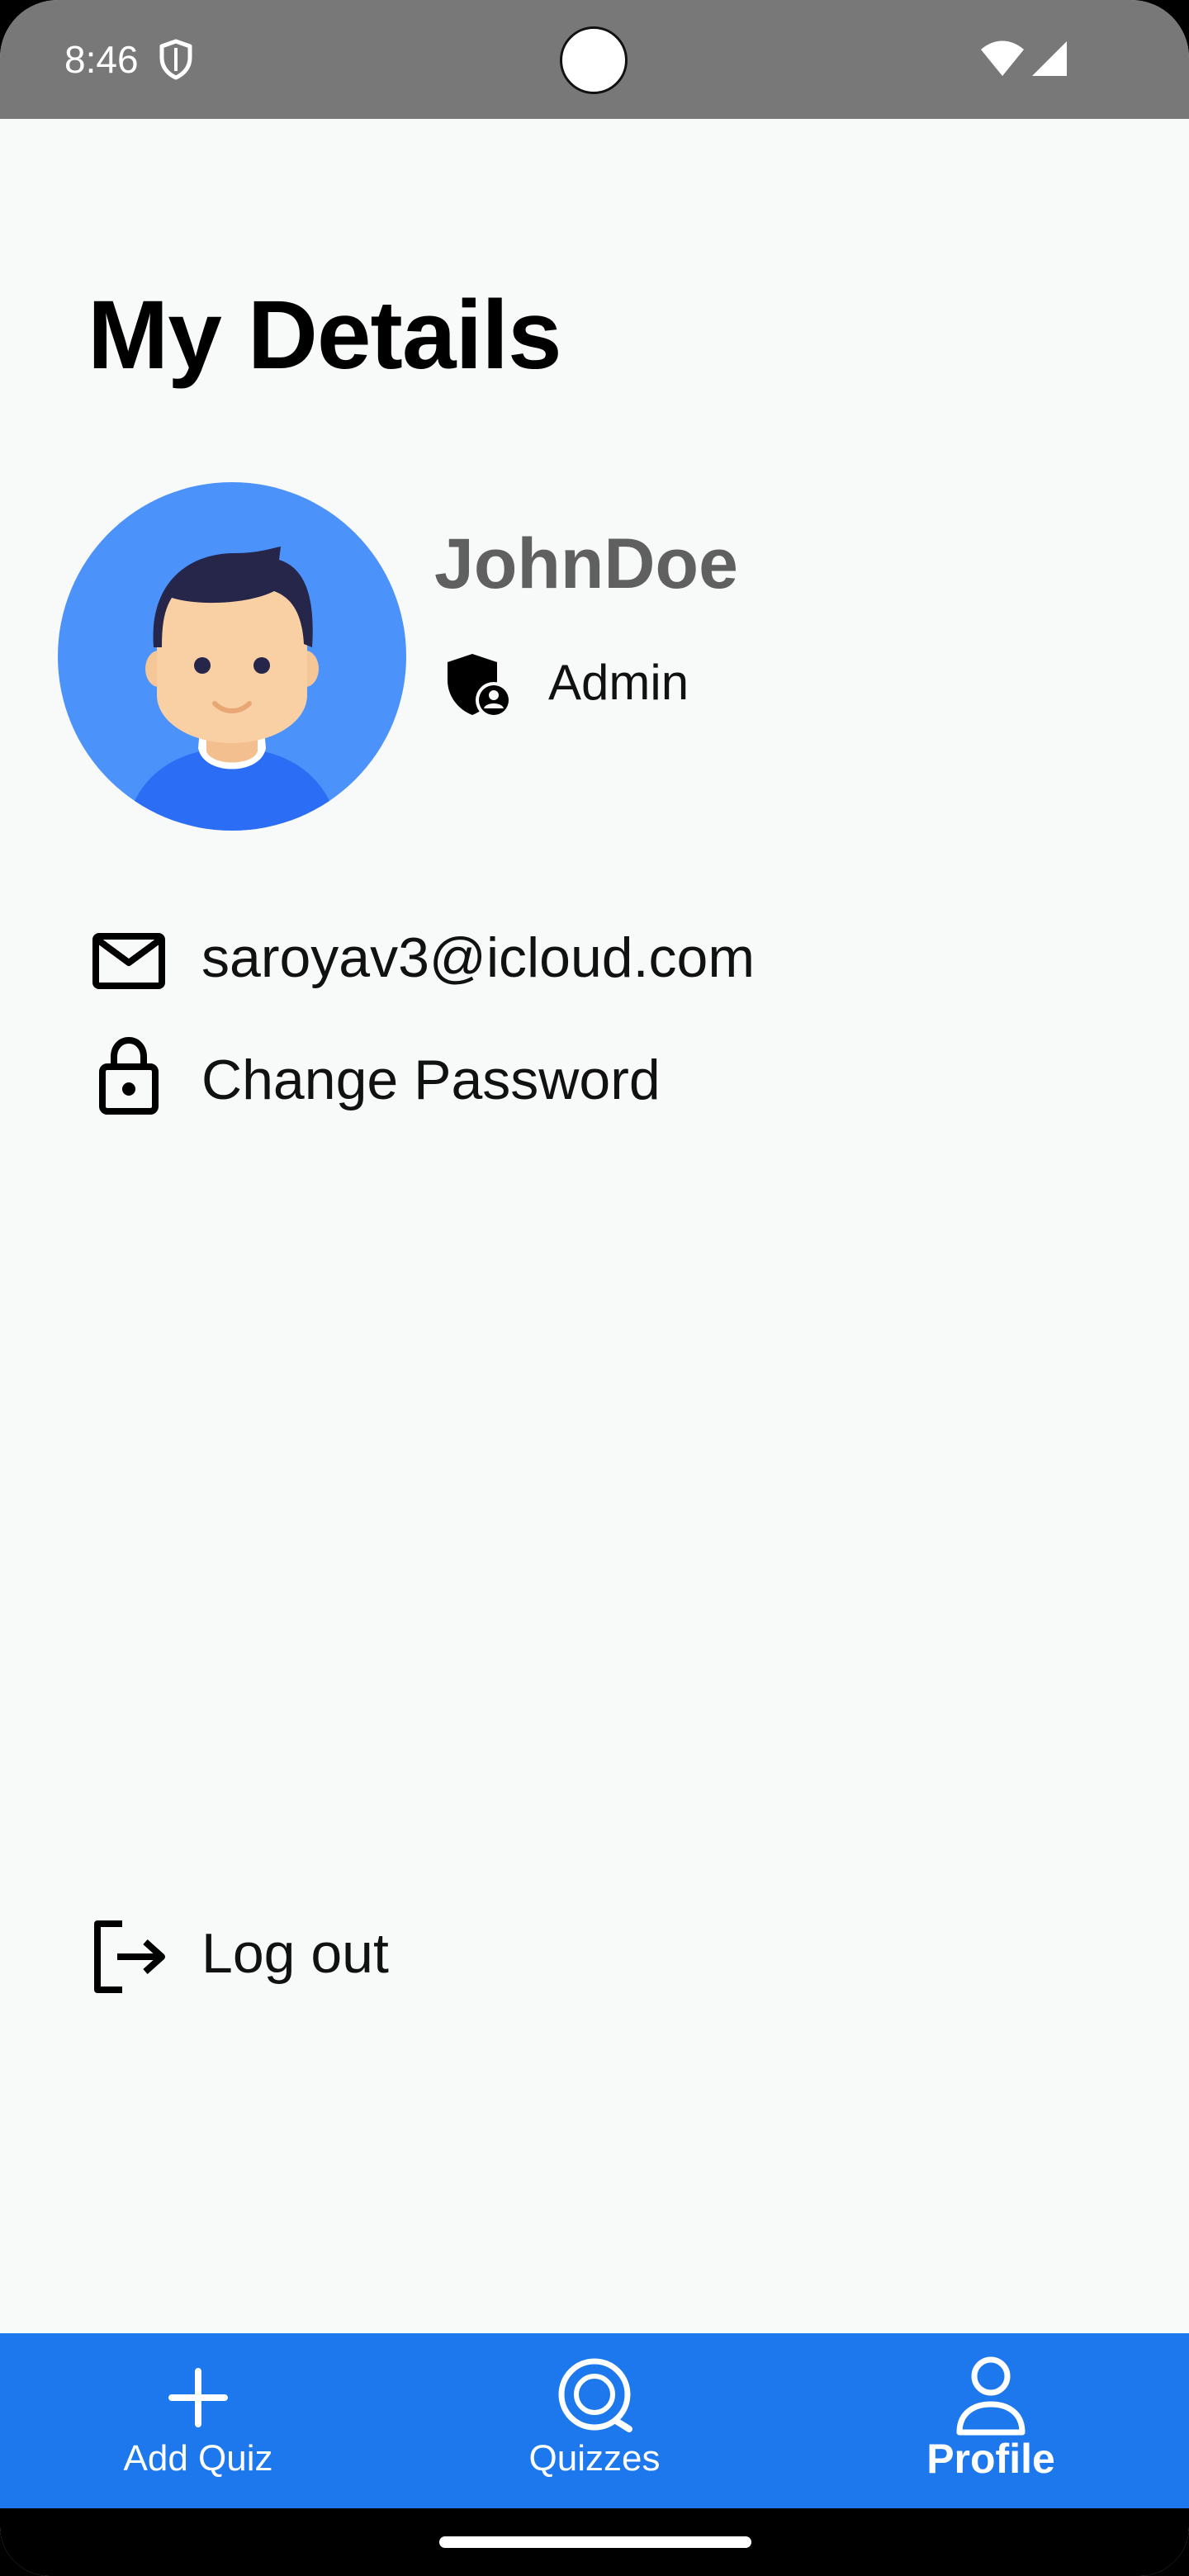  I want to click on admin-shield-icon, so click(480, 686).